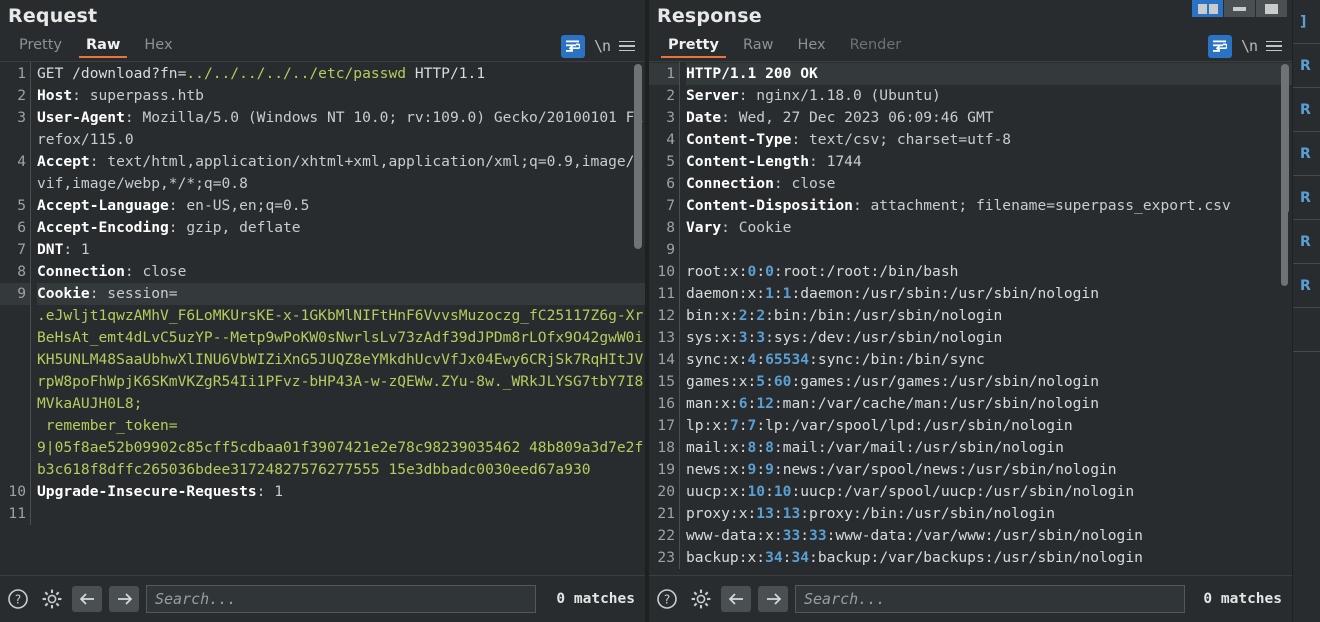  I want to click on response-help-icon: ?, so click(666, 599).